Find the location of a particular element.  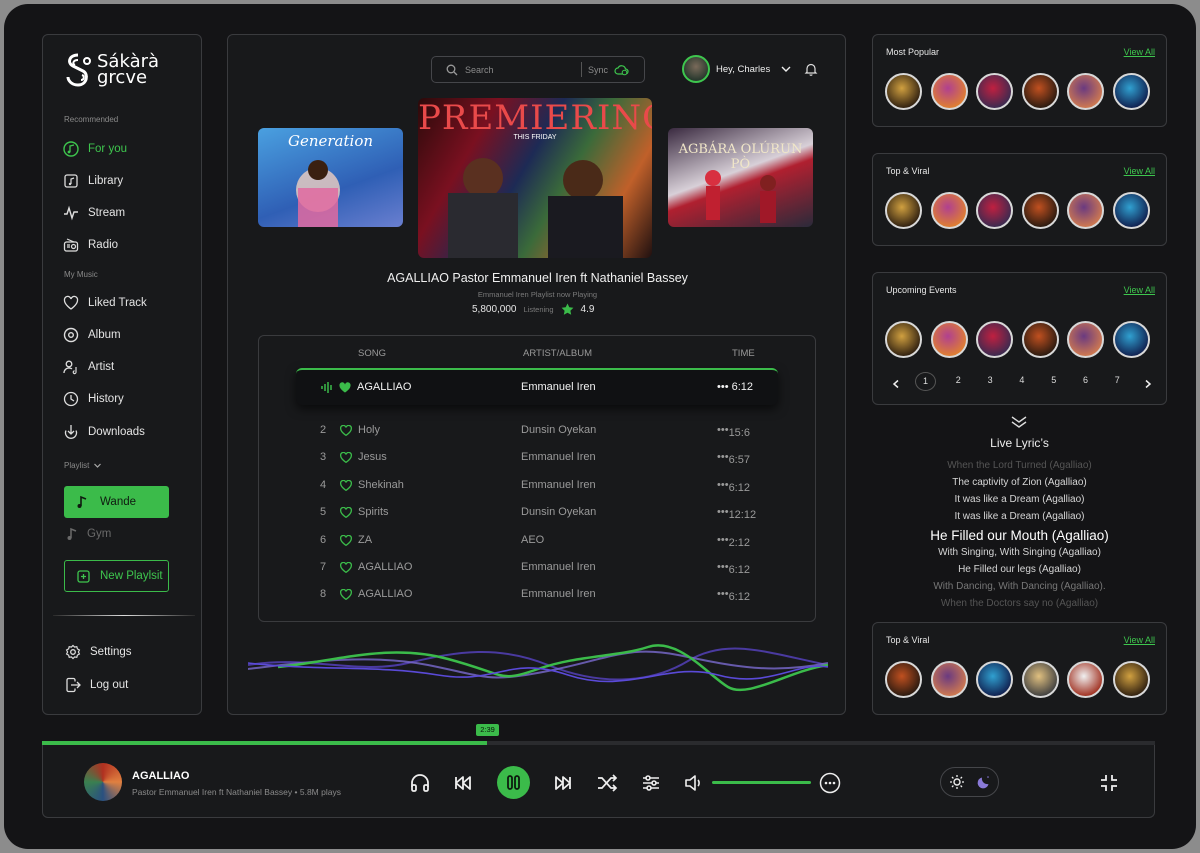

bell-icon is located at coordinates (811, 69).